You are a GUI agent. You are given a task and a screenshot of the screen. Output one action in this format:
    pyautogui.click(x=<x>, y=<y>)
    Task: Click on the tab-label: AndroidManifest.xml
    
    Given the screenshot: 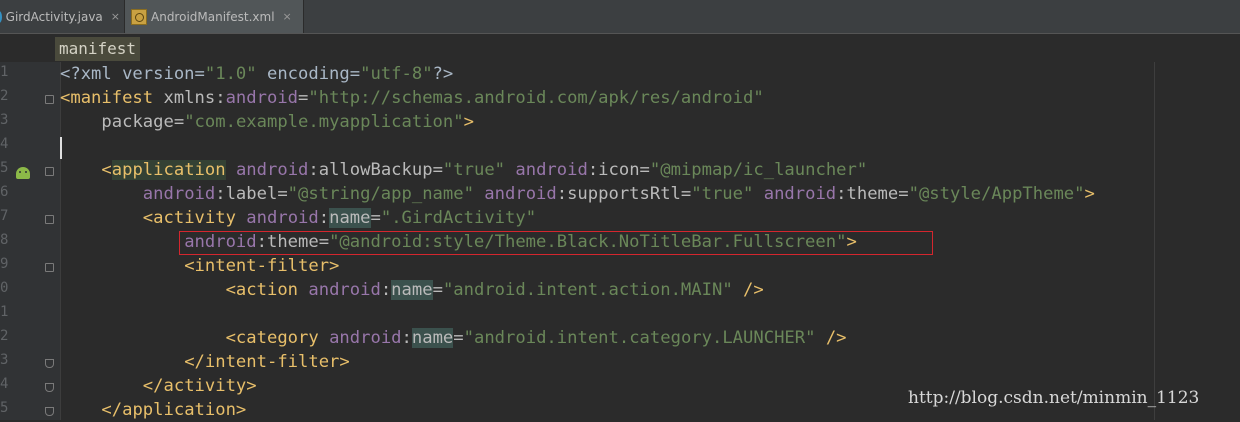 What is the action you would take?
    pyautogui.click(x=213, y=16)
    